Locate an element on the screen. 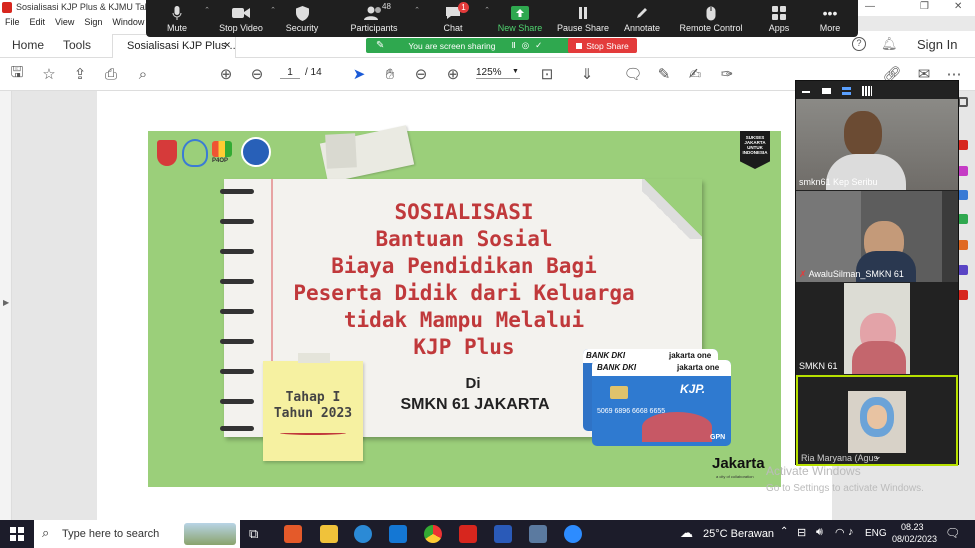 Image resolution: width=975 pixels, height=548 pixels. windows-start-icon is located at coordinates (17, 534).